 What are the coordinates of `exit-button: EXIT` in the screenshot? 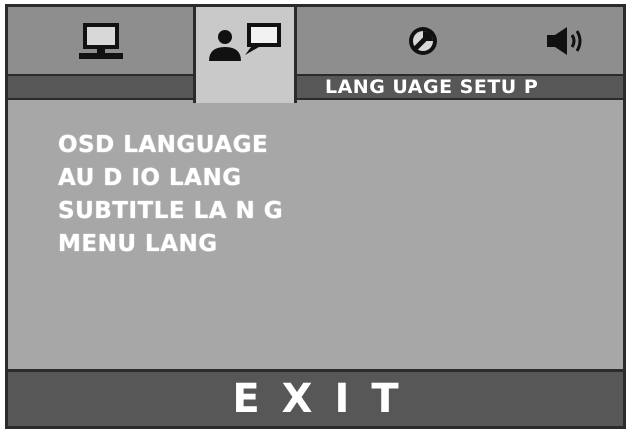 It's located at (315, 397).